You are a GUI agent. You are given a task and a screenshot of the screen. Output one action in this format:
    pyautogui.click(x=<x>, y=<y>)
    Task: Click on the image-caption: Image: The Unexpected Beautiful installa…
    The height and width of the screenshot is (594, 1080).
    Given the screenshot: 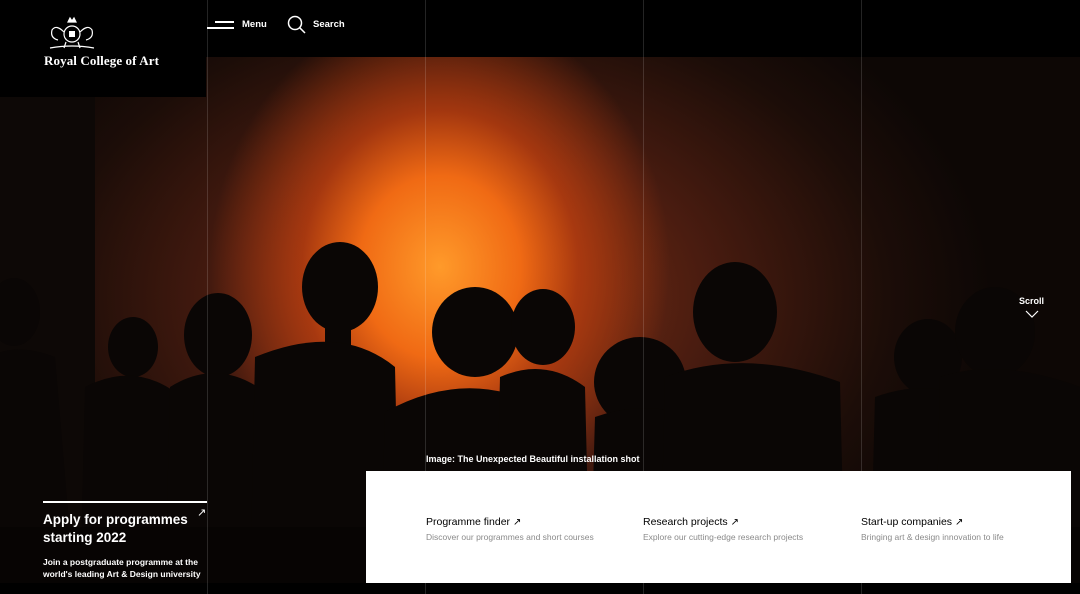 What is the action you would take?
    pyautogui.click(x=533, y=459)
    